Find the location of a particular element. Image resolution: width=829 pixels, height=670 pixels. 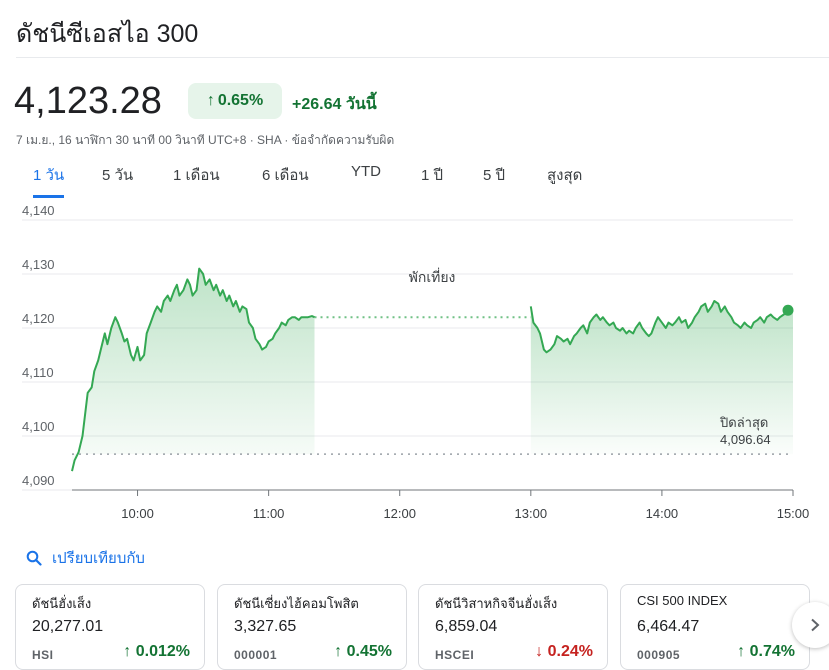

tab-max: สูงสุด is located at coordinates (564, 179).